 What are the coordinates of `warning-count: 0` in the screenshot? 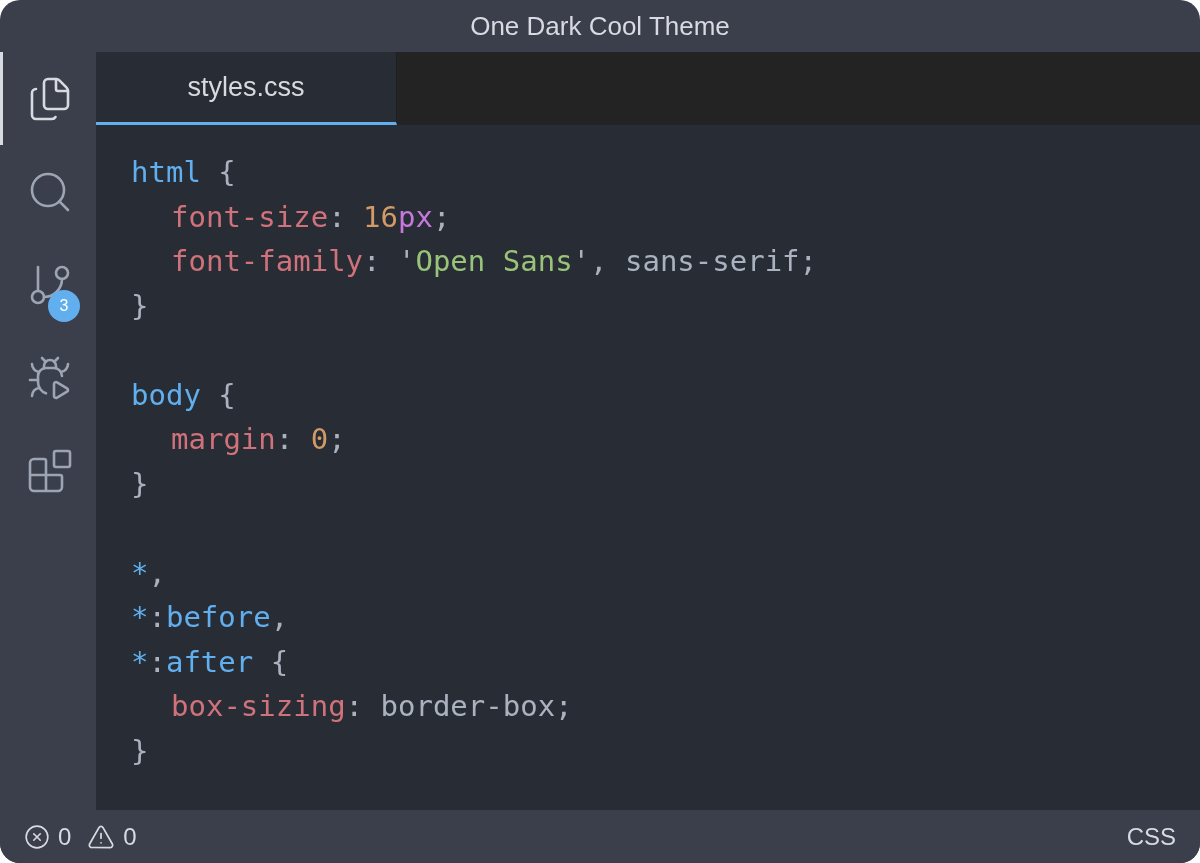 It's located at (130, 836).